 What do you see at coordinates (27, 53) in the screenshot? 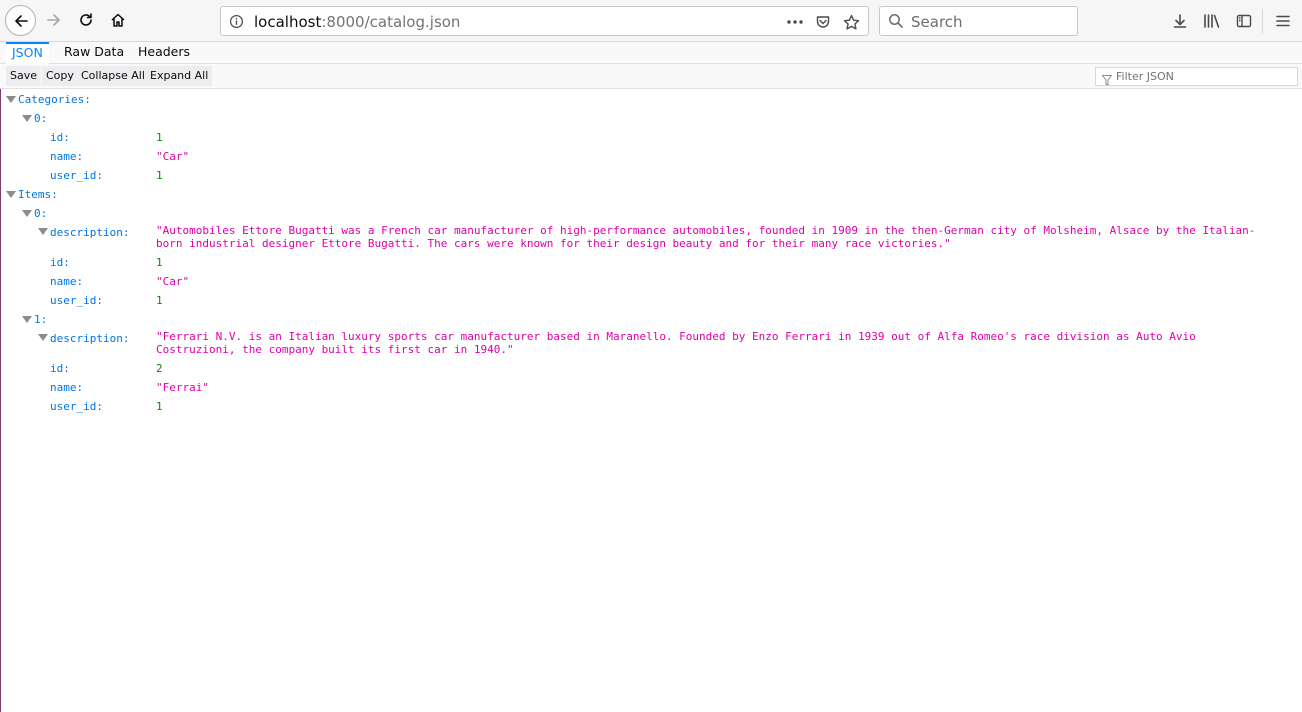
I see `tab-json: JSON` at bounding box center [27, 53].